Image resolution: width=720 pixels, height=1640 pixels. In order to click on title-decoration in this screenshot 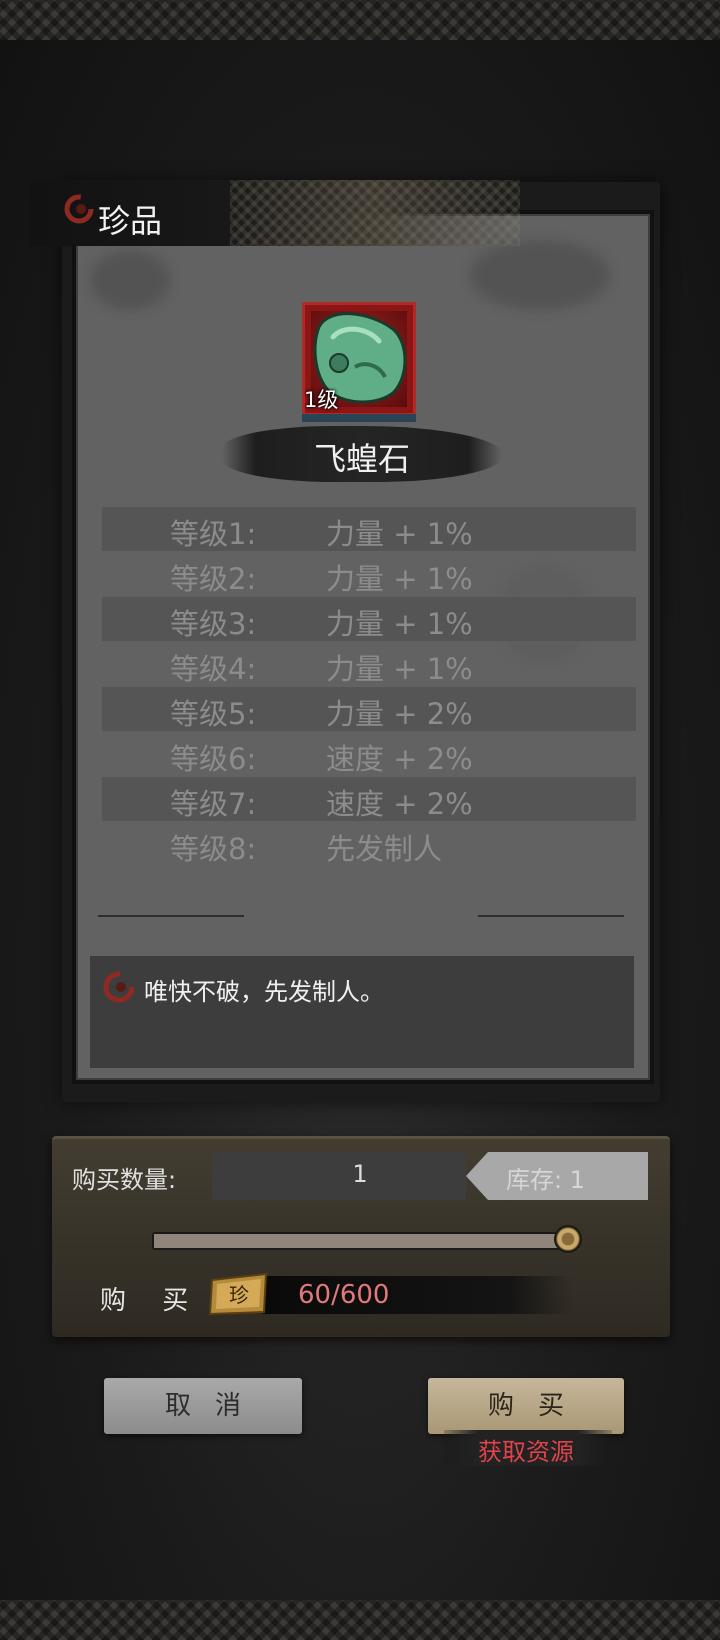, I will do `click(375, 213)`.